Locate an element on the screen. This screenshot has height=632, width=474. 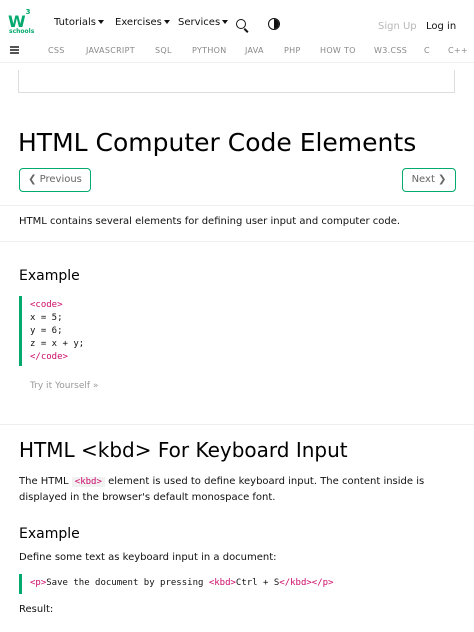
nav-tutorials: Tutorials is located at coordinates (79, 22).